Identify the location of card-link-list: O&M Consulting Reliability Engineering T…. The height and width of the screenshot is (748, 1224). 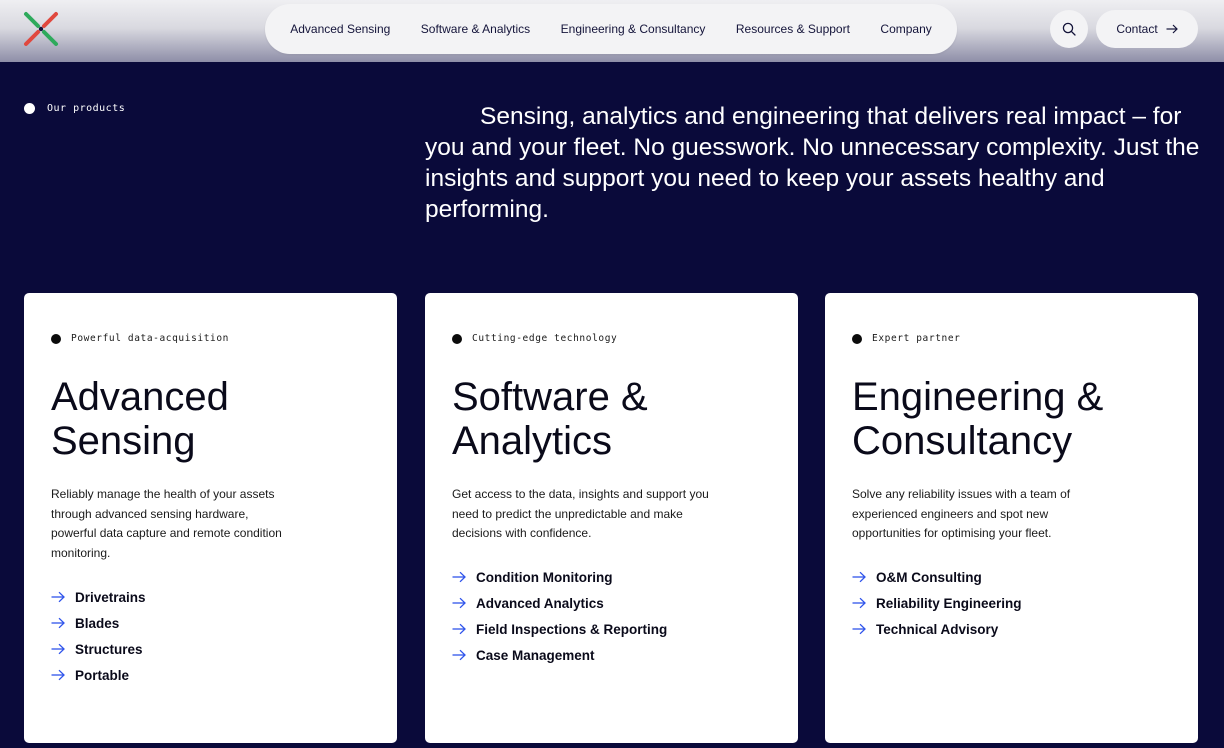
(937, 603).